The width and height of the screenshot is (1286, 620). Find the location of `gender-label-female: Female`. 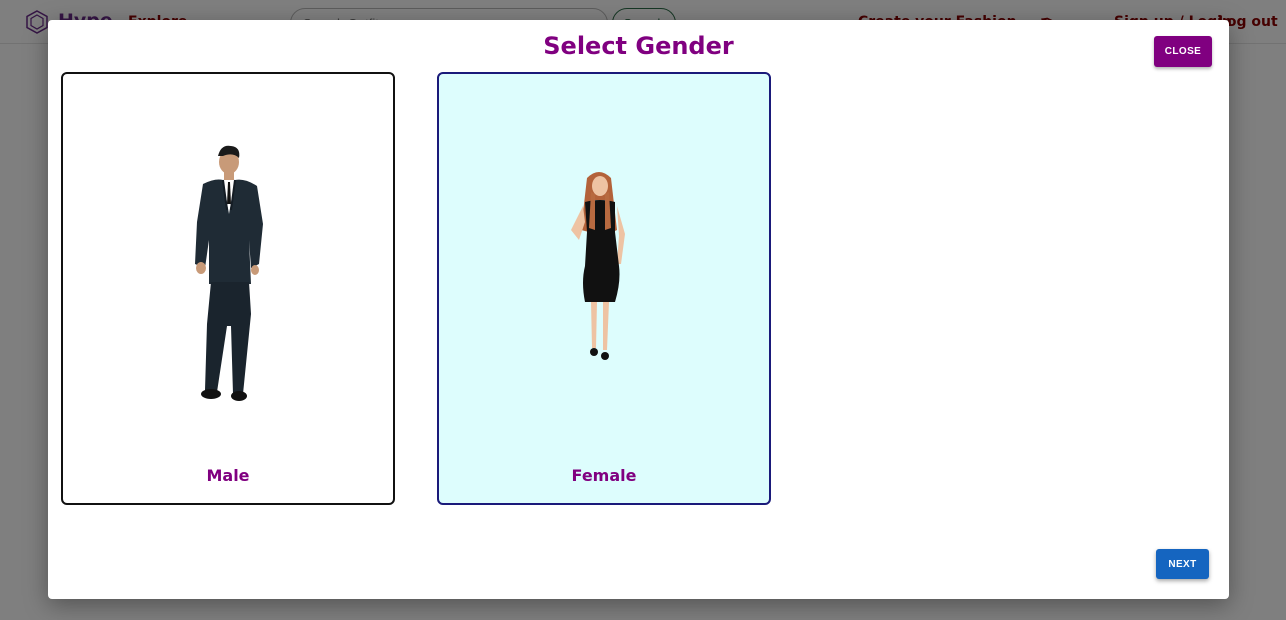

gender-label-female: Female is located at coordinates (604, 475).